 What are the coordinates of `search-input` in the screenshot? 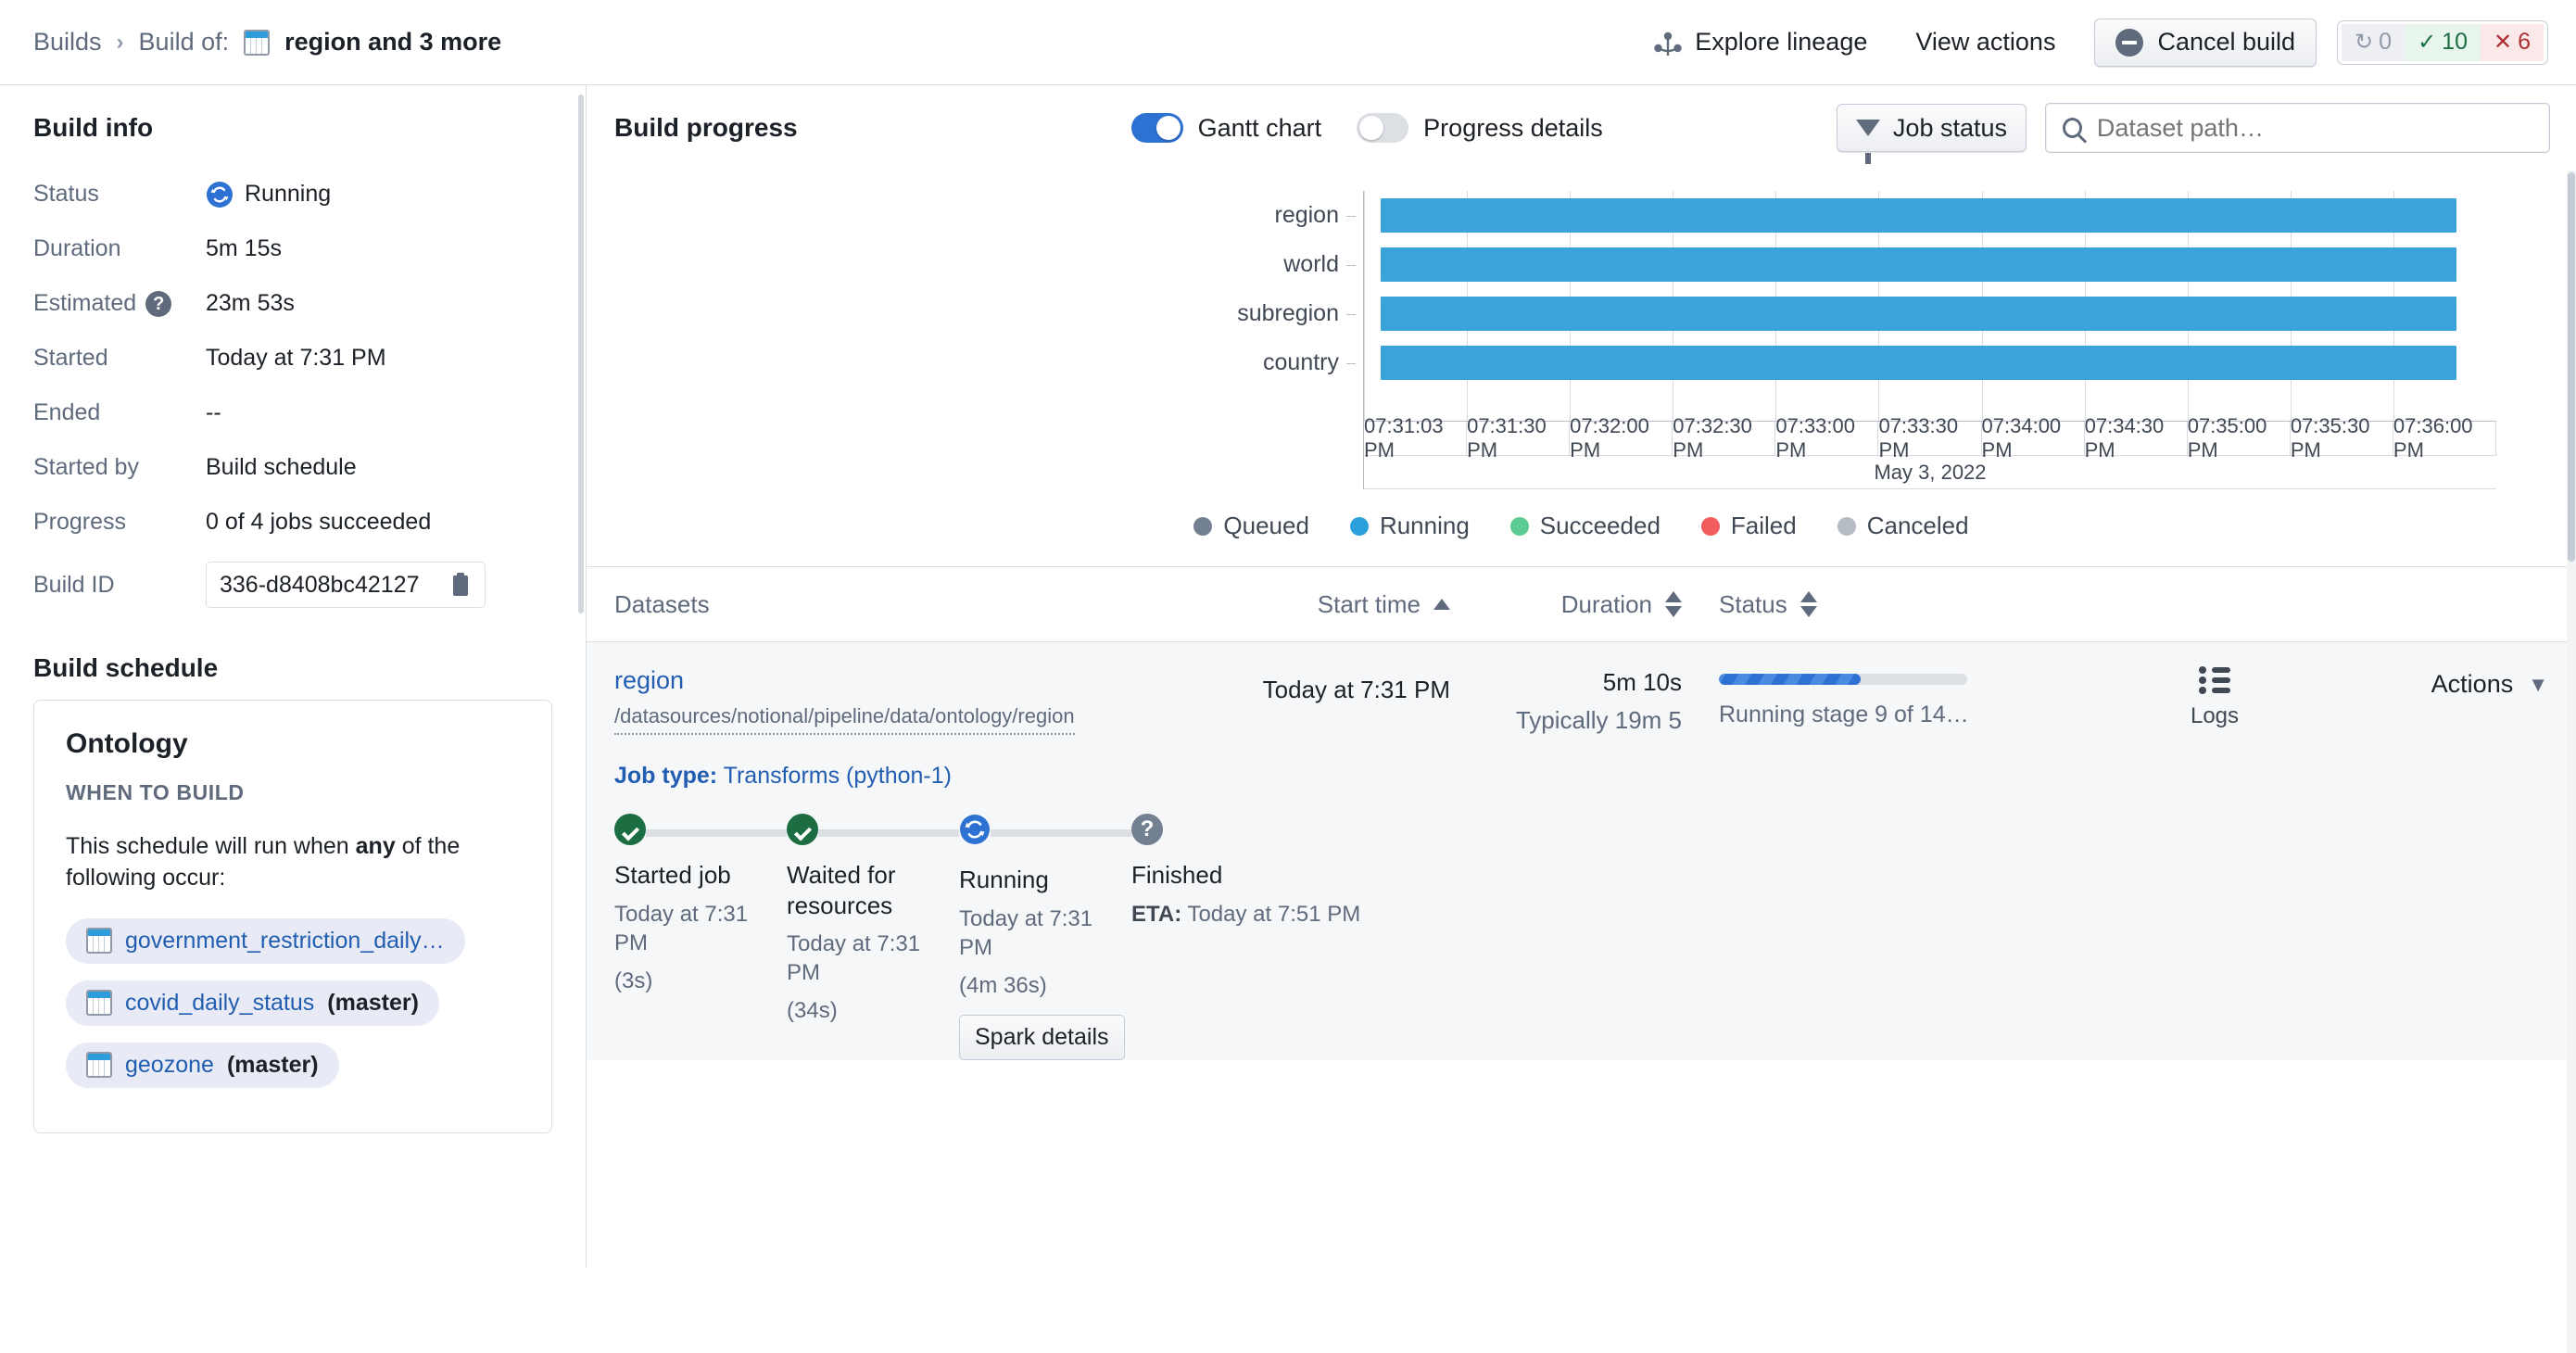 It's located at (2314, 128).